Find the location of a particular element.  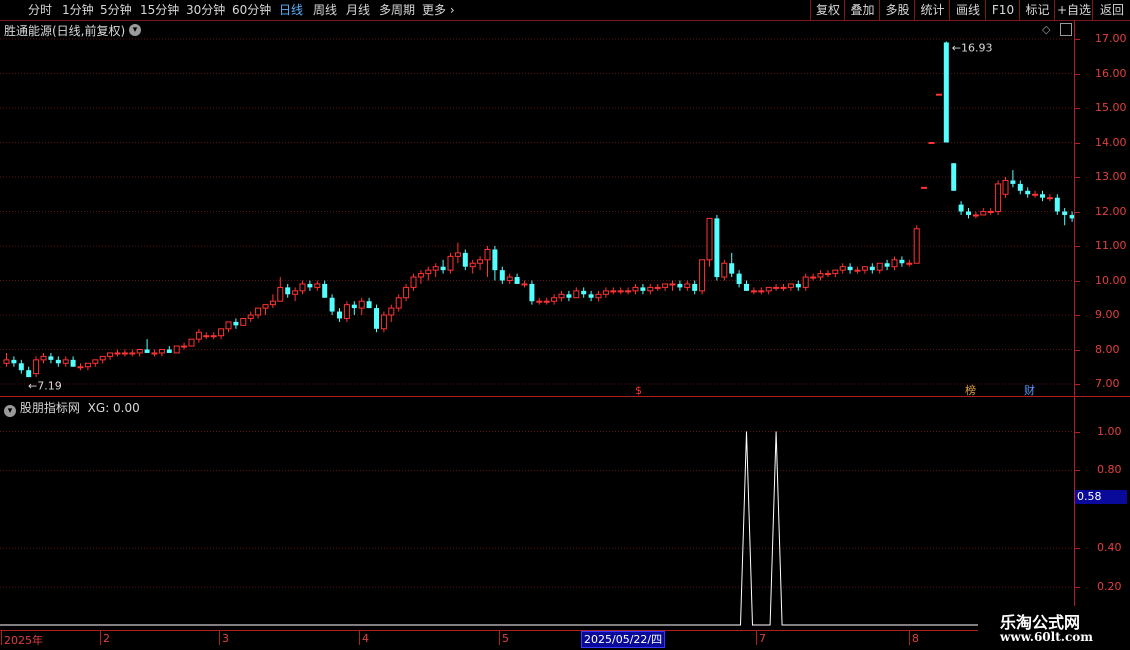

period-tab-6: 日线 is located at coordinates (291, 10).